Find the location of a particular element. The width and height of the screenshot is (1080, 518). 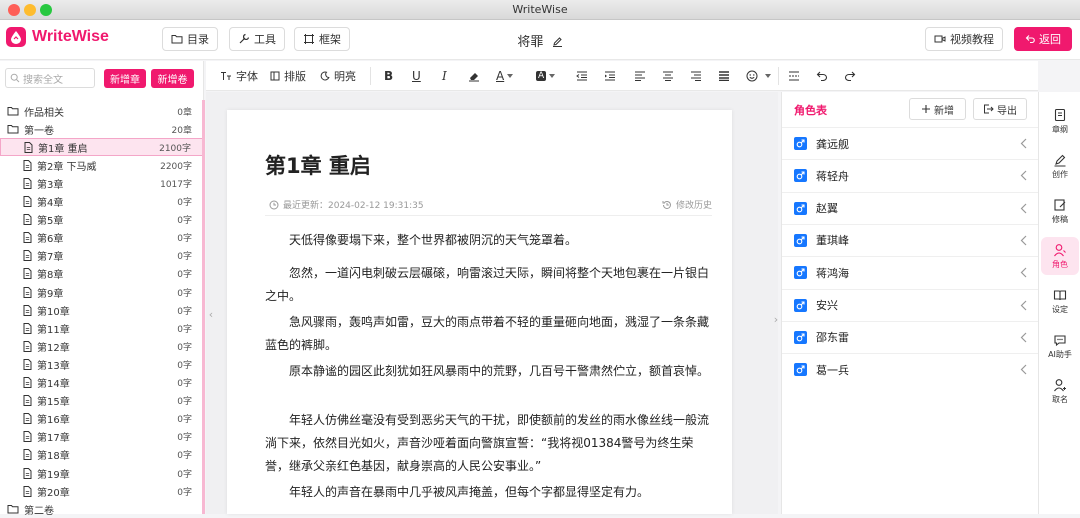

folder-row: 第二卷 is located at coordinates (102, 509).